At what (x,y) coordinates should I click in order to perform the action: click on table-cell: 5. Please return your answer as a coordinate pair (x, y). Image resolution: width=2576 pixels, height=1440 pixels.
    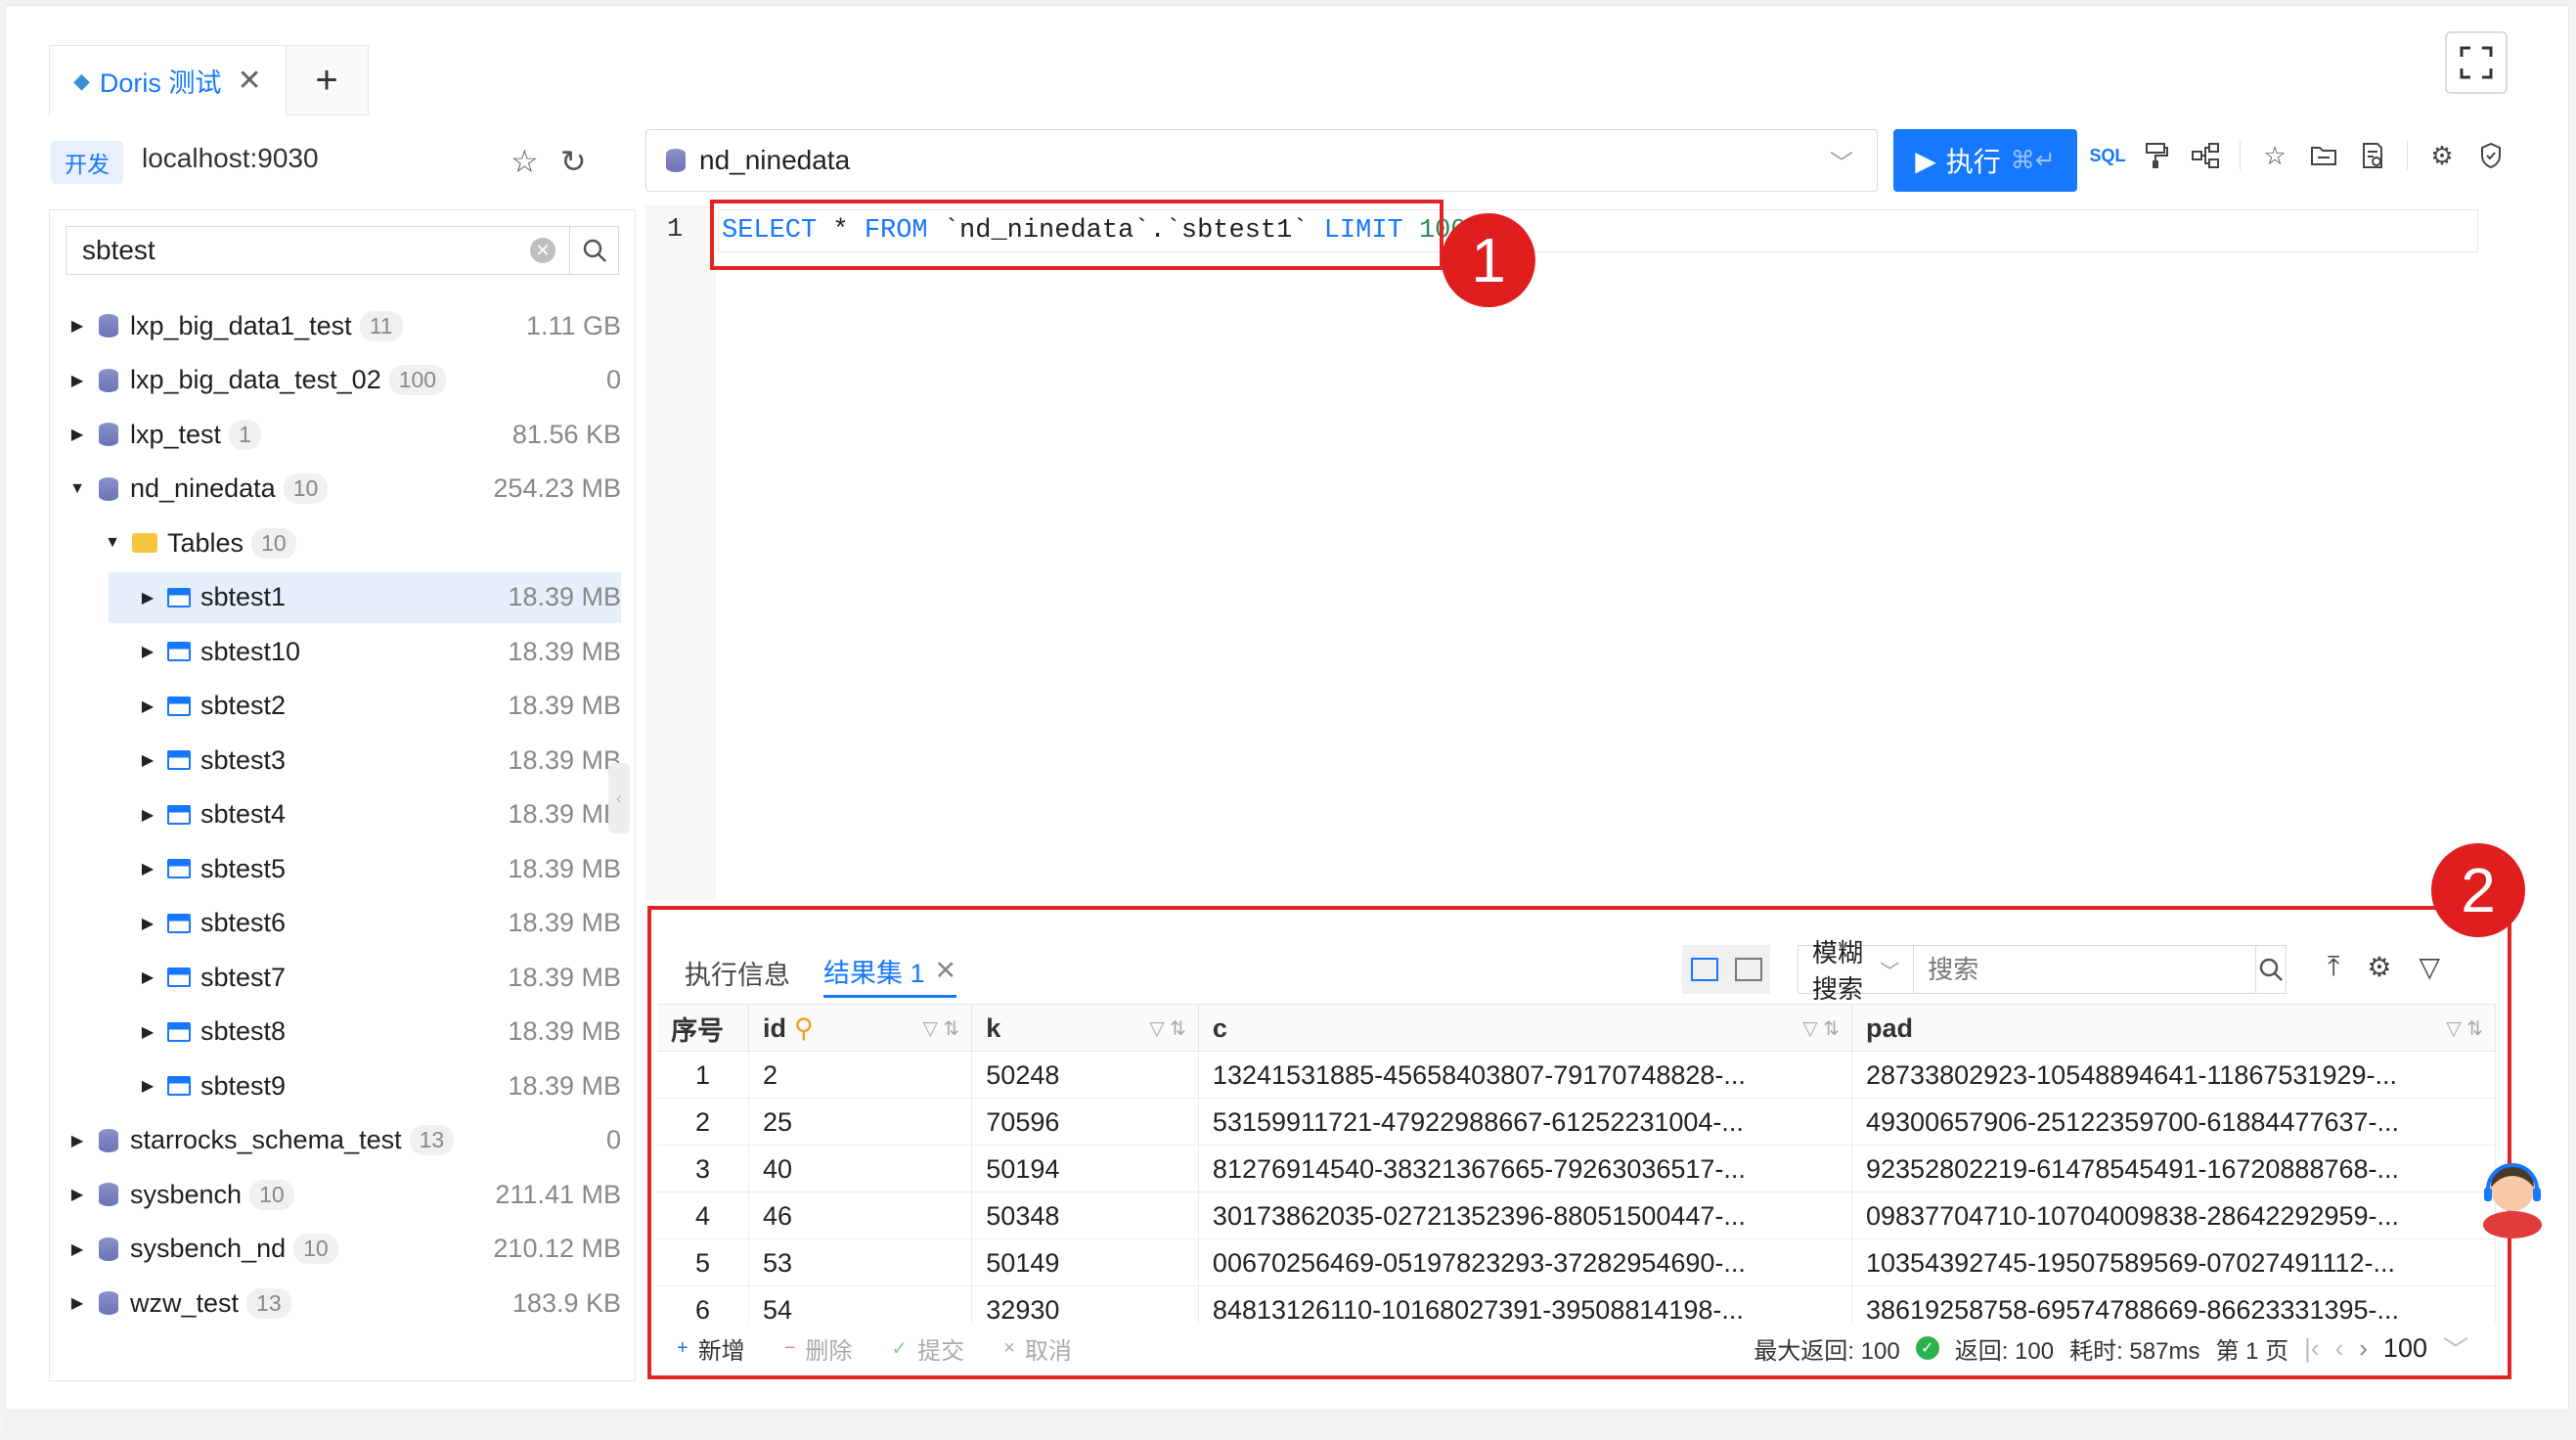
    Looking at the image, I should click on (703, 1262).